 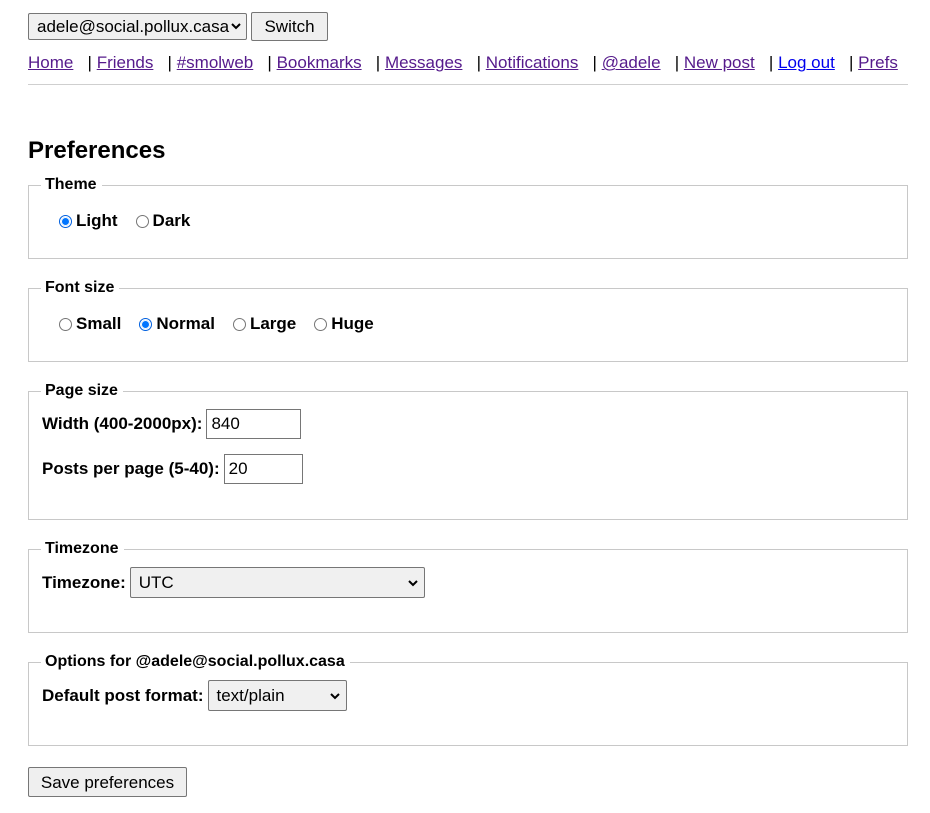 What do you see at coordinates (131, 468) in the screenshot?
I see `posts-per-page-label: Posts per page (5-40):` at bounding box center [131, 468].